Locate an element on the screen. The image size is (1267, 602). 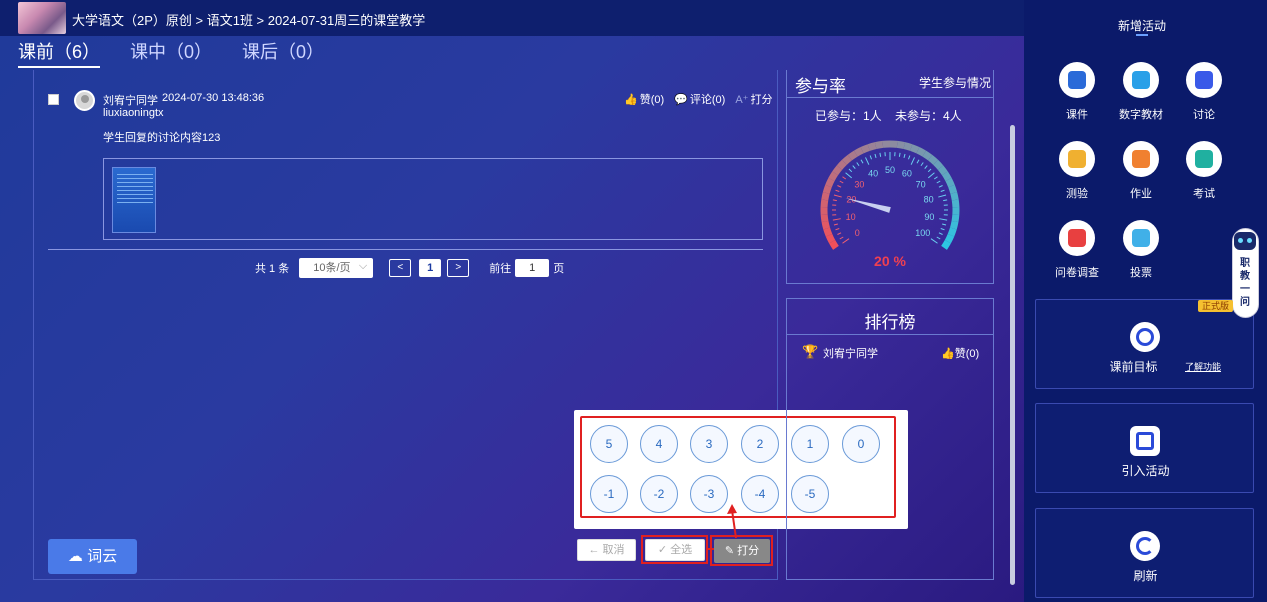
score-icon: A⁺ is located at coordinates (742, 100).